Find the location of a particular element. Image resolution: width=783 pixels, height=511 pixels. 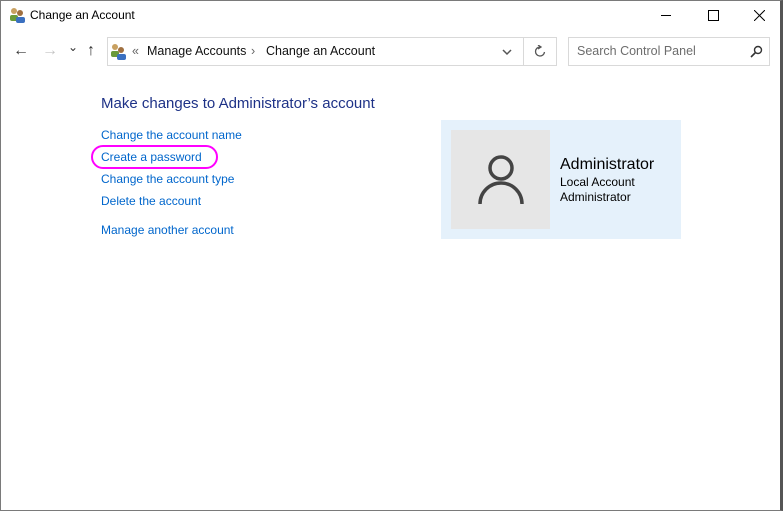

close-button is located at coordinates (759, 15).